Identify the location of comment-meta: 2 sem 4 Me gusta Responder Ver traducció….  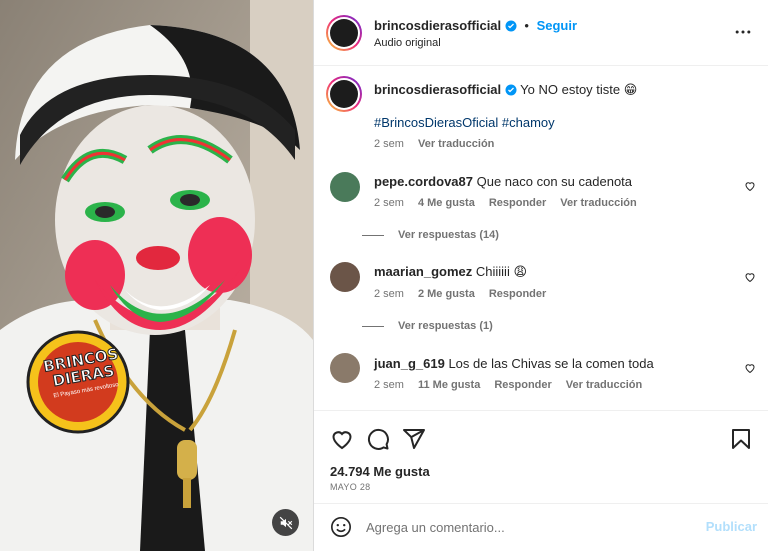
(505, 203).